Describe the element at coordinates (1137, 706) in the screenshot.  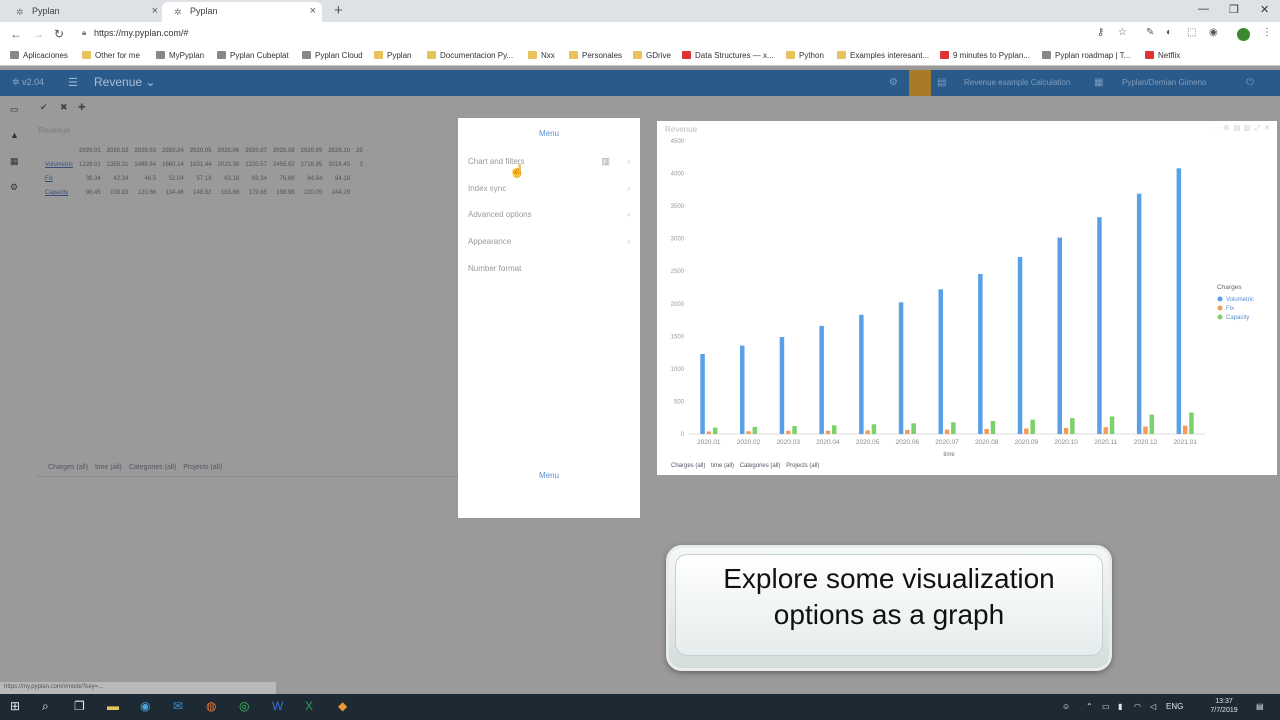
I see `wifi-icon: ◠` at that location.